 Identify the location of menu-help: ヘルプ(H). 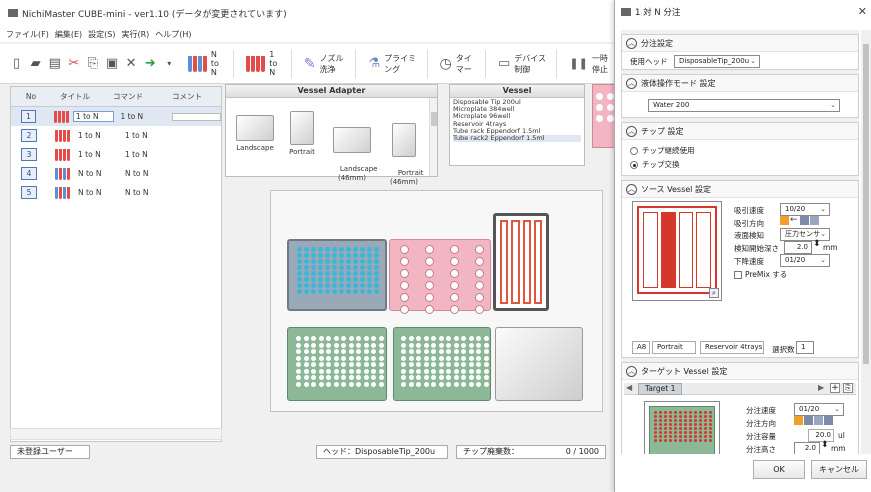
(173, 34).